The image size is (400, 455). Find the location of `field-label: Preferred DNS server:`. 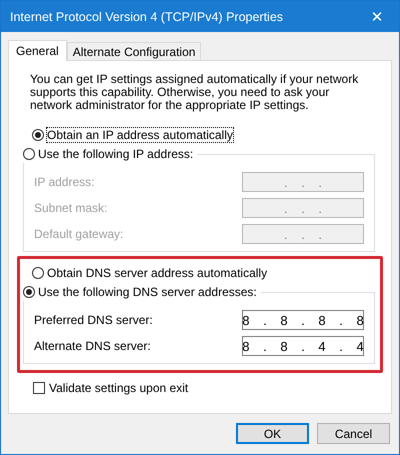

field-label: Preferred DNS server: is located at coordinates (93, 320).